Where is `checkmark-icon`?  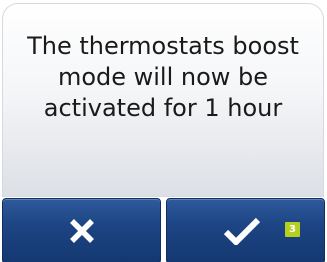 checkmark-icon is located at coordinates (241, 231).